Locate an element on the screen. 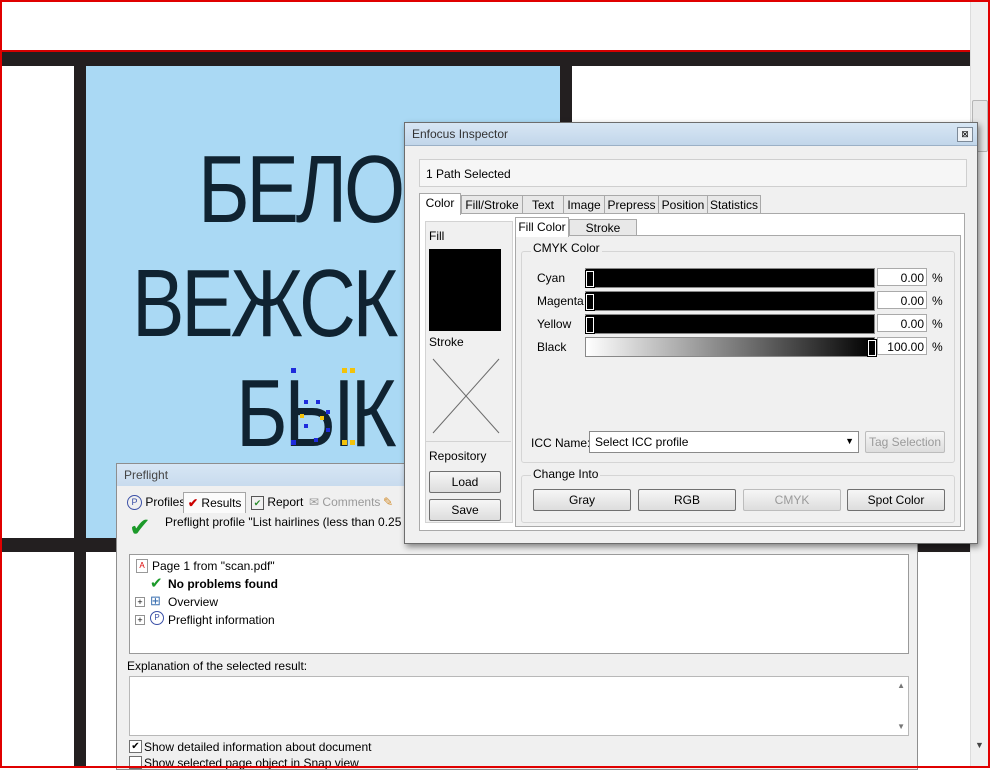 The height and width of the screenshot is (770, 990). black-value: 100.00 is located at coordinates (902, 346).